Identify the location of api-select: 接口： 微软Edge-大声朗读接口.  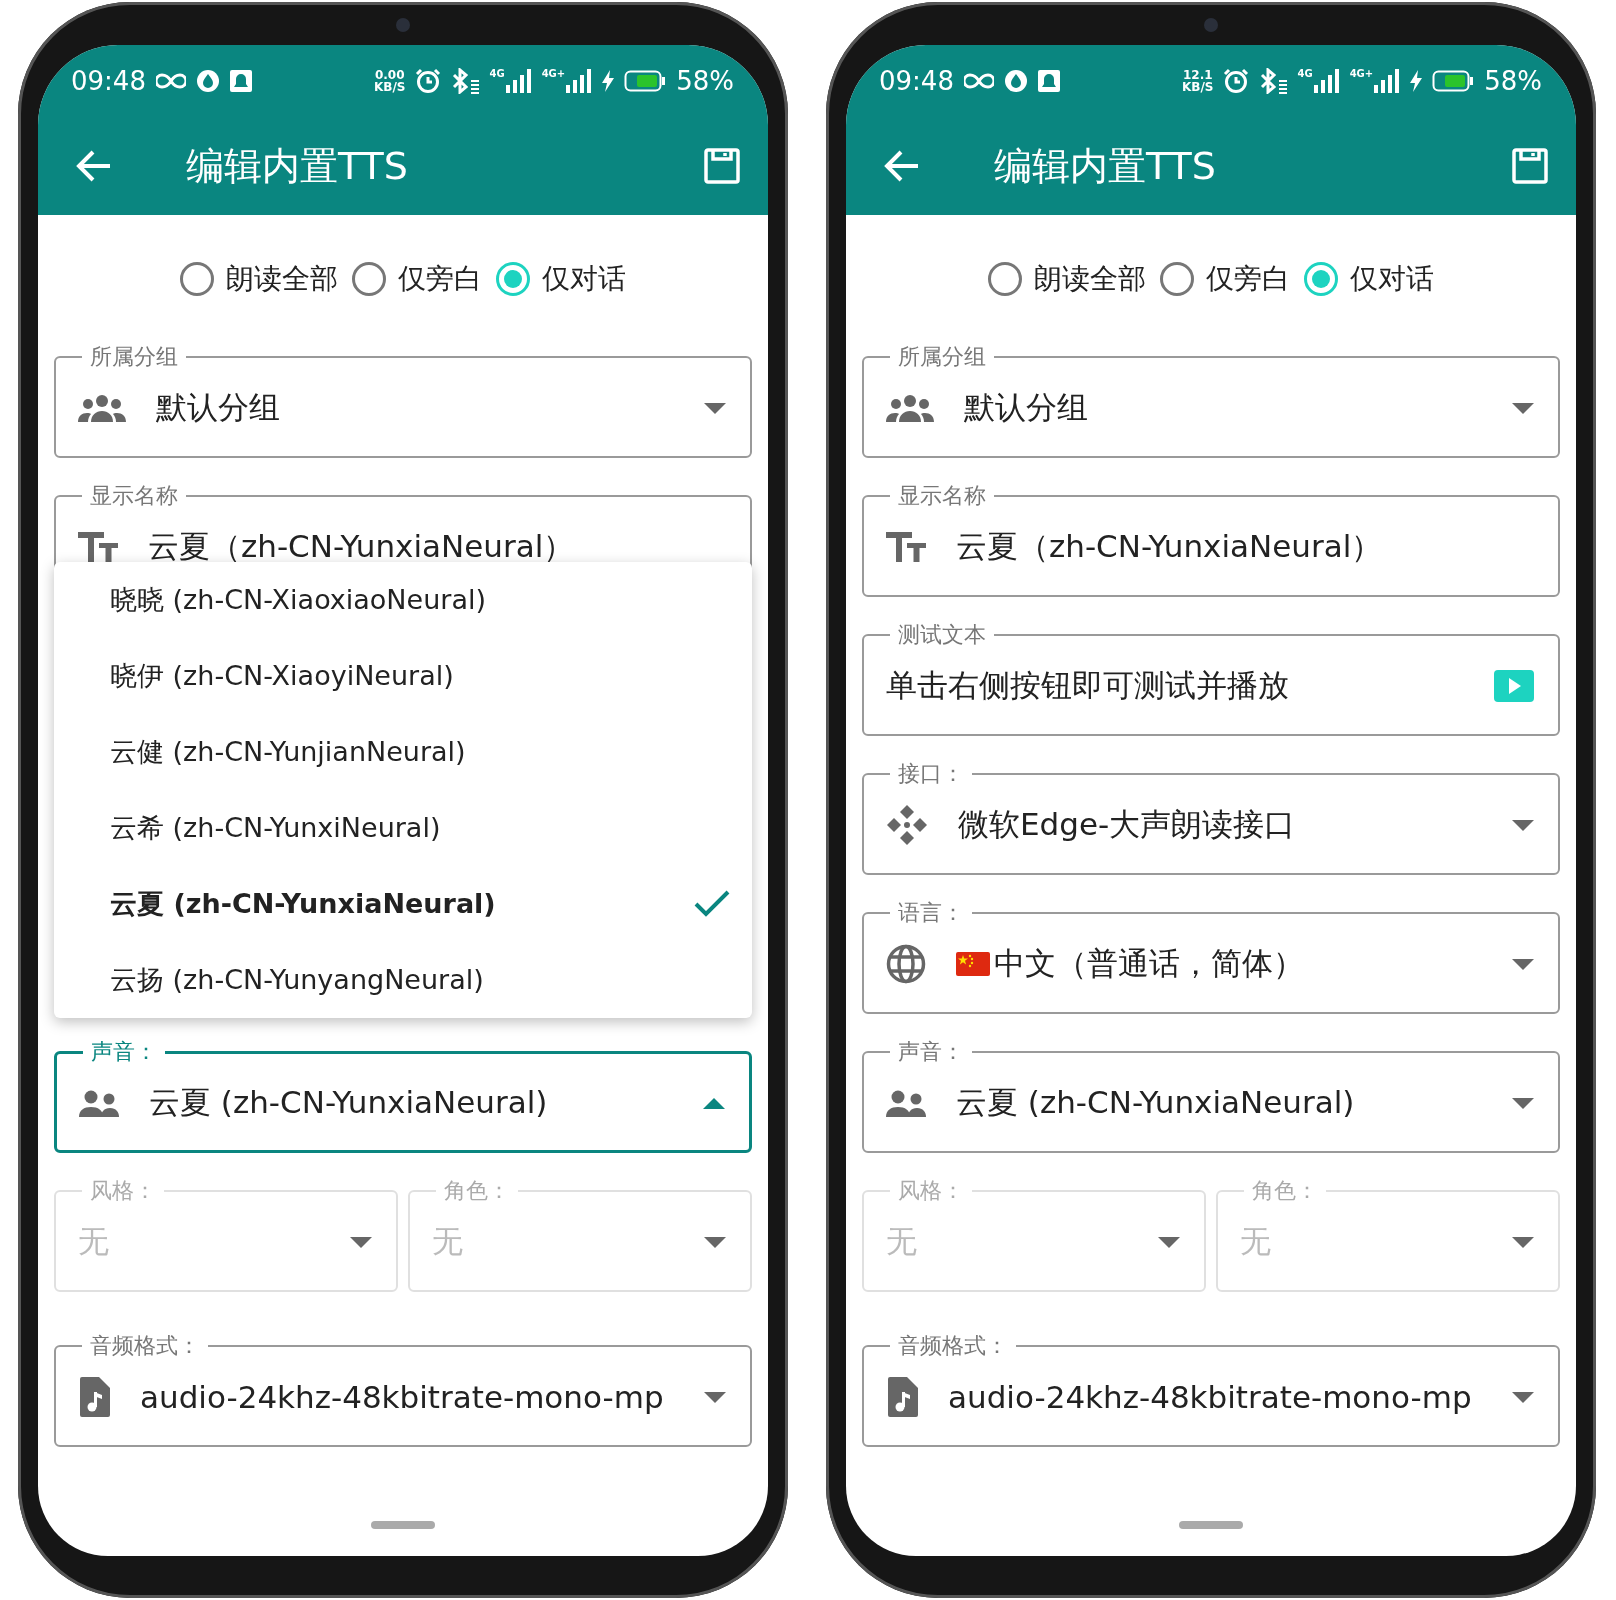
(1211, 817).